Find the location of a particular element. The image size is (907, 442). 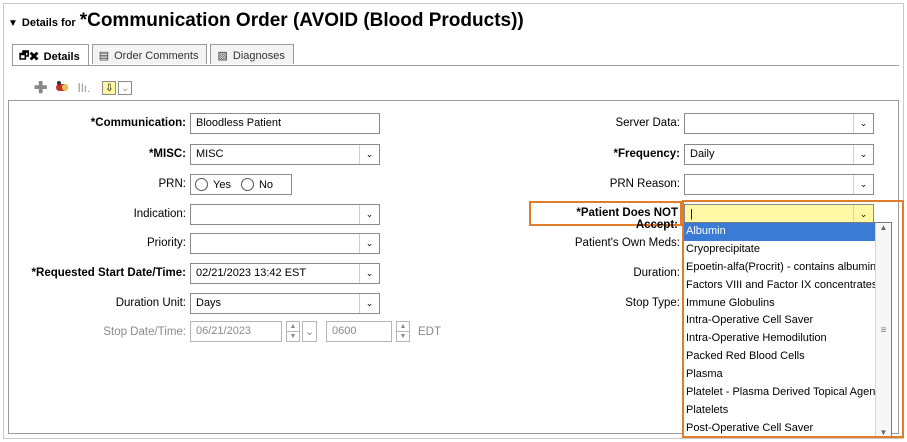

prn-radio-group: Yes No is located at coordinates (241, 184).